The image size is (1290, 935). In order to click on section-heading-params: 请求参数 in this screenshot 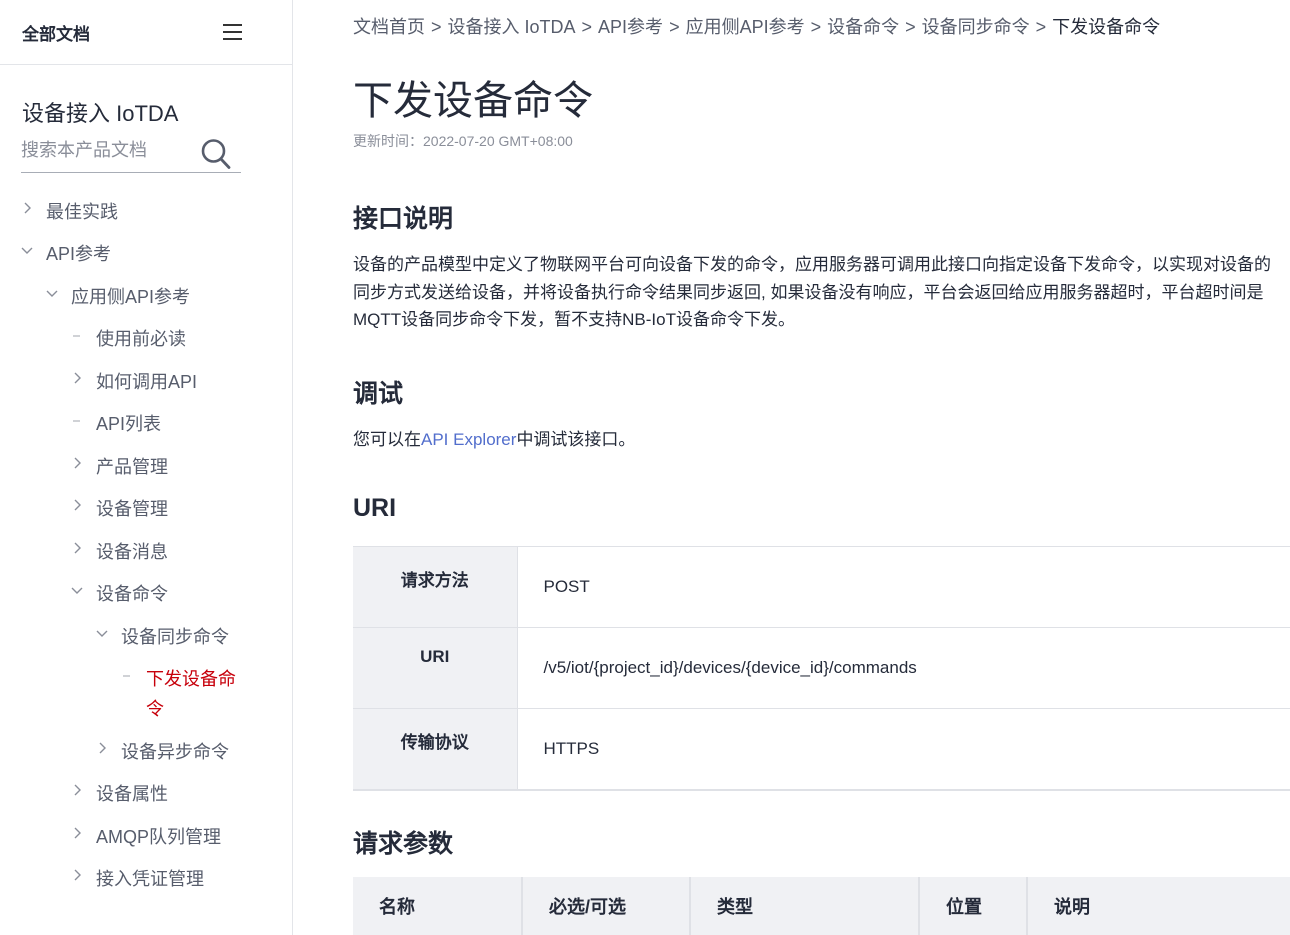, I will do `click(403, 844)`.